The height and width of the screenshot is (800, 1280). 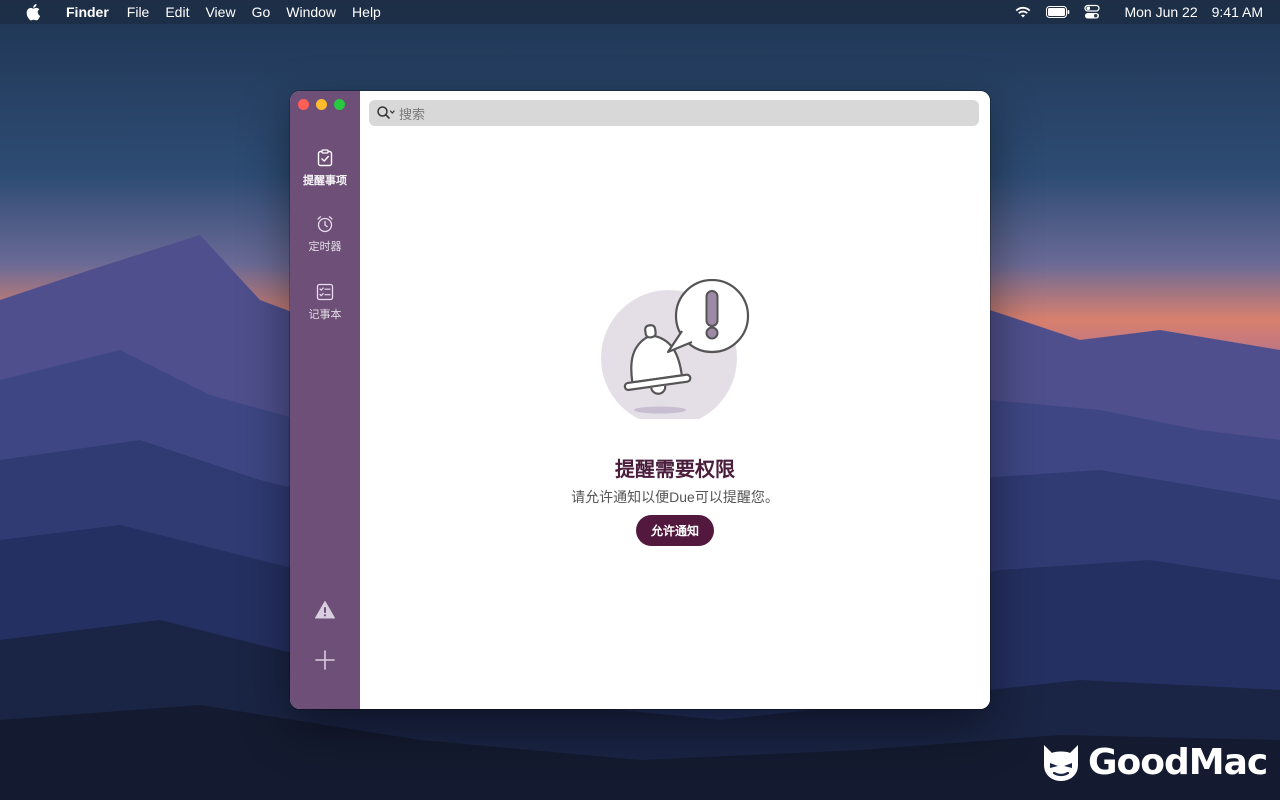 What do you see at coordinates (1237, 12) in the screenshot?
I see `menubar-time: 9:41 AM` at bounding box center [1237, 12].